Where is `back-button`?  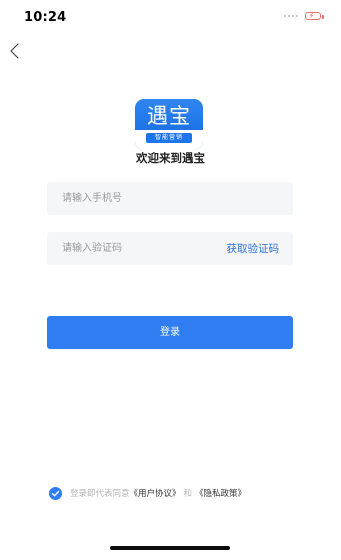
back-button is located at coordinates (16, 51).